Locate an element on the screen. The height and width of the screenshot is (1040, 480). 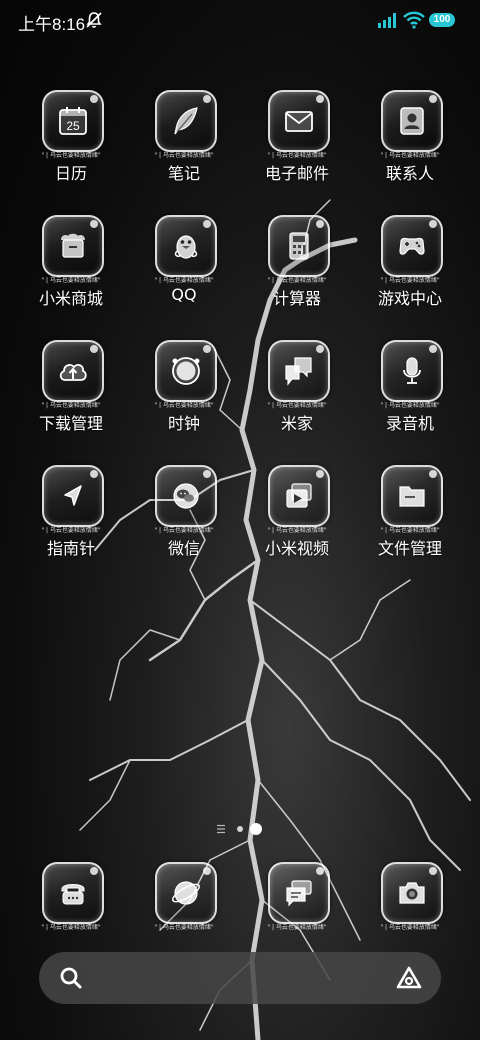
app-mi-store: " | 乌云也要释放情绪" 小米商城 is located at coordinates (71, 271).